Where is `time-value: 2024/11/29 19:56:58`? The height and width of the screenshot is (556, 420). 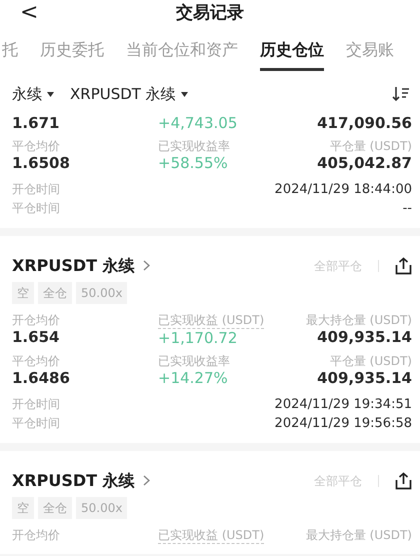 time-value: 2024/11/29 19:56:58 is located at coordinates (343, 423).